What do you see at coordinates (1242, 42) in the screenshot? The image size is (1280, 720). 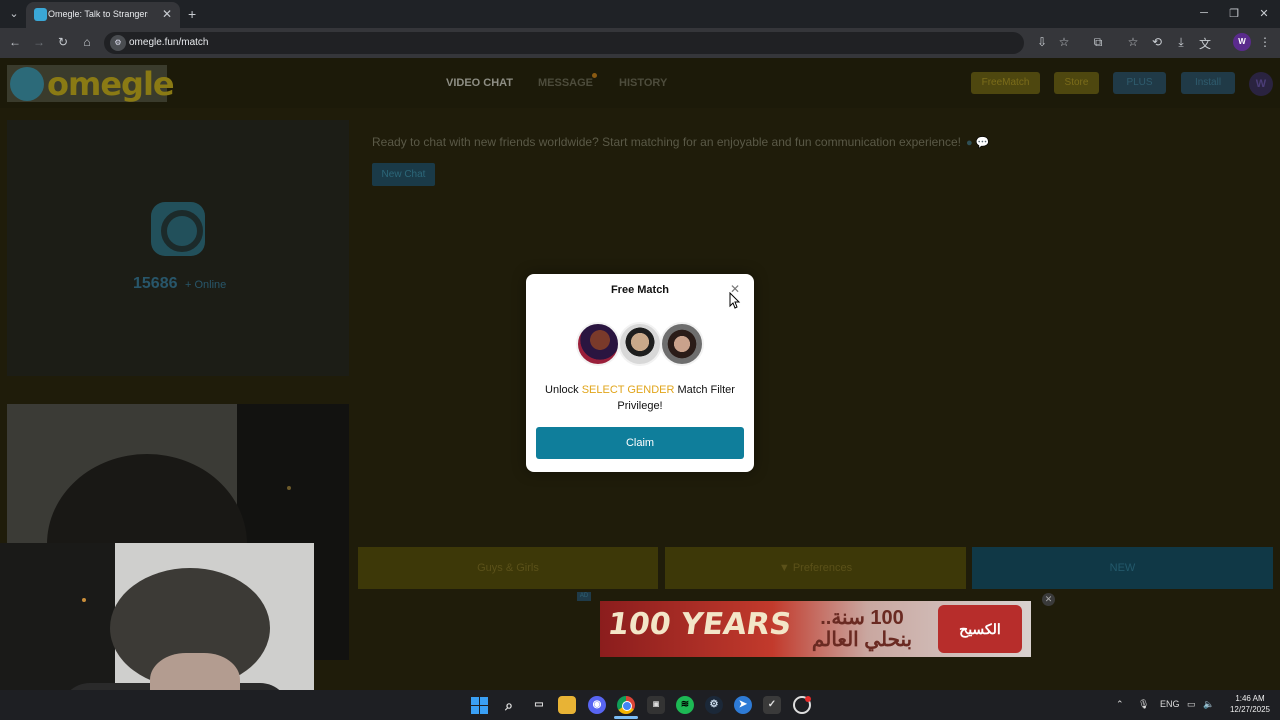 I see `profile-avatar: W` at bounding box center [1242, 42].